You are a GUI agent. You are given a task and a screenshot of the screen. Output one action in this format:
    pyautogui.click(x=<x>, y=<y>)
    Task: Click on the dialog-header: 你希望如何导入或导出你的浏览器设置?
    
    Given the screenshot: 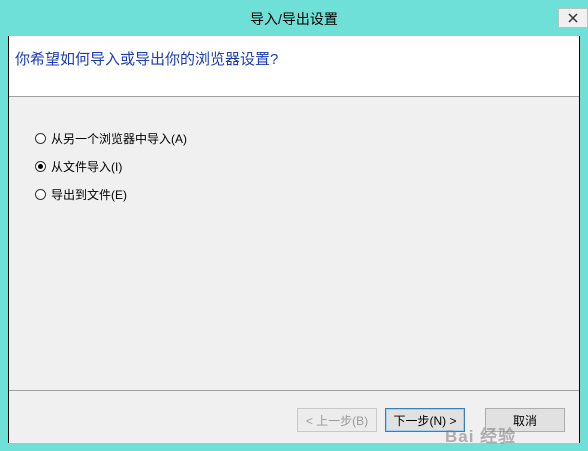 What is the action you would take?
    pyautogui.click(x=294, y=66)
    